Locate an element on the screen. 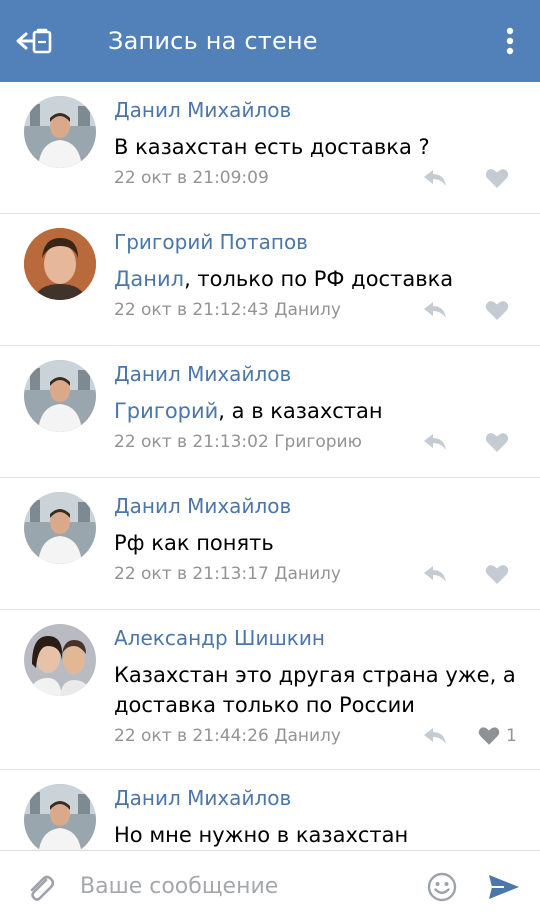  page-title: Запись на стене is located at coordinates (213, 41).